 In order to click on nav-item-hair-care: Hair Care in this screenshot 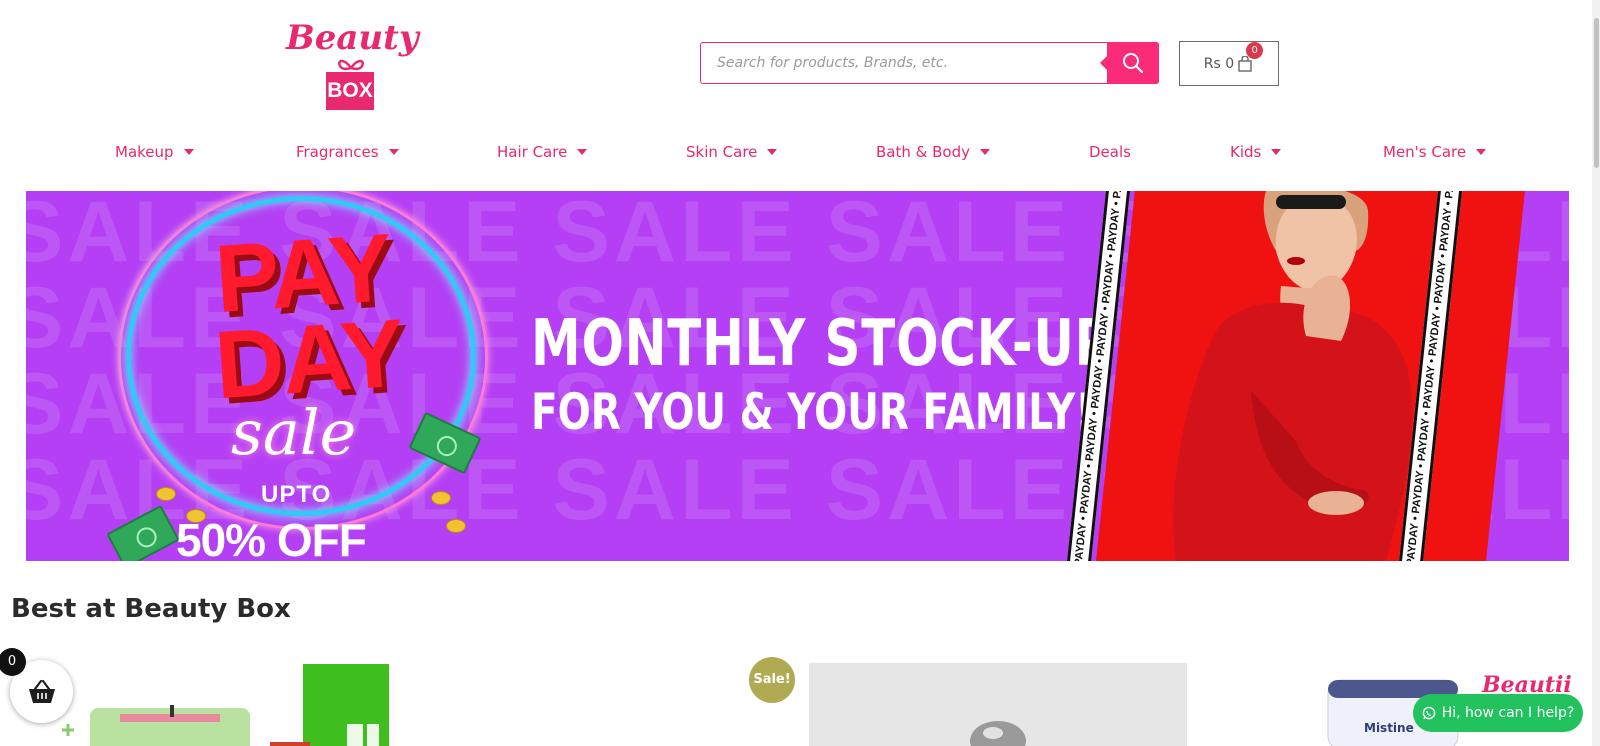, I will do `click(542, 152)`.